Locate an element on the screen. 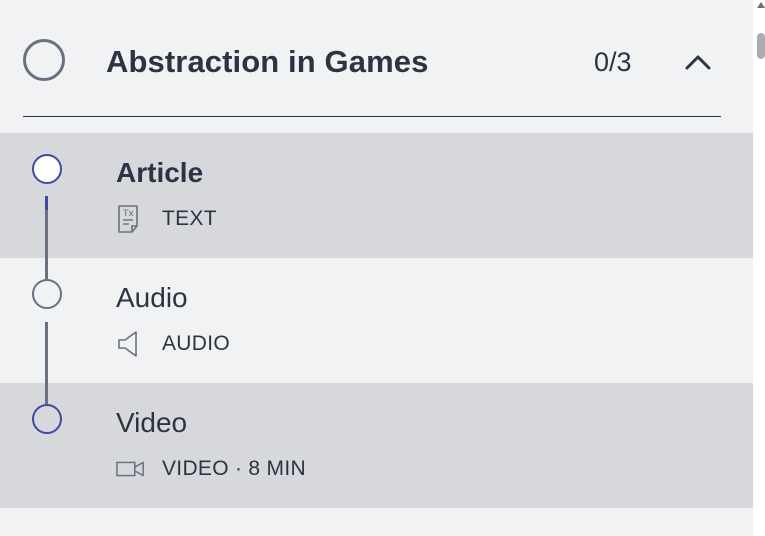  chevron-up-icon is located at coordinates (698, 62).